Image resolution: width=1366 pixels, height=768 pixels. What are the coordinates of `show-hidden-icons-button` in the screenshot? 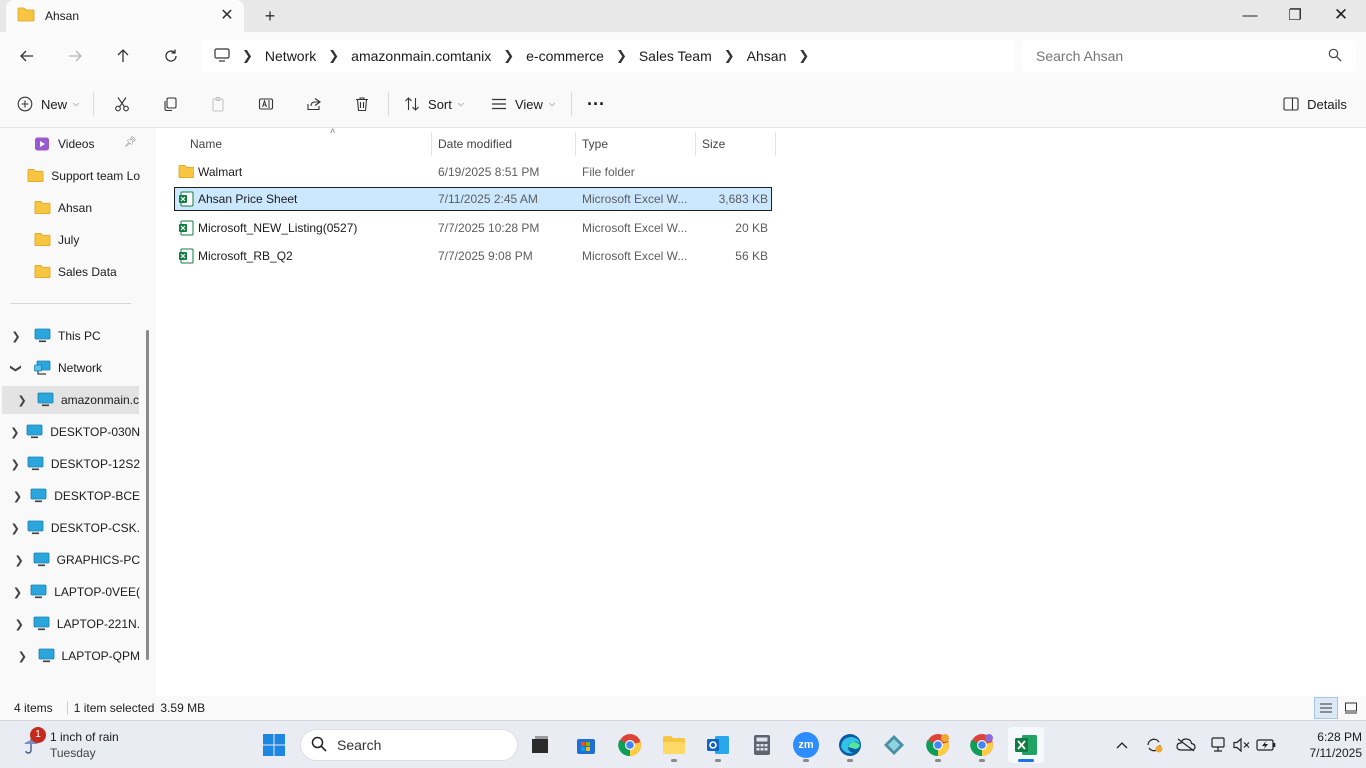 It's located at (1122, 745).